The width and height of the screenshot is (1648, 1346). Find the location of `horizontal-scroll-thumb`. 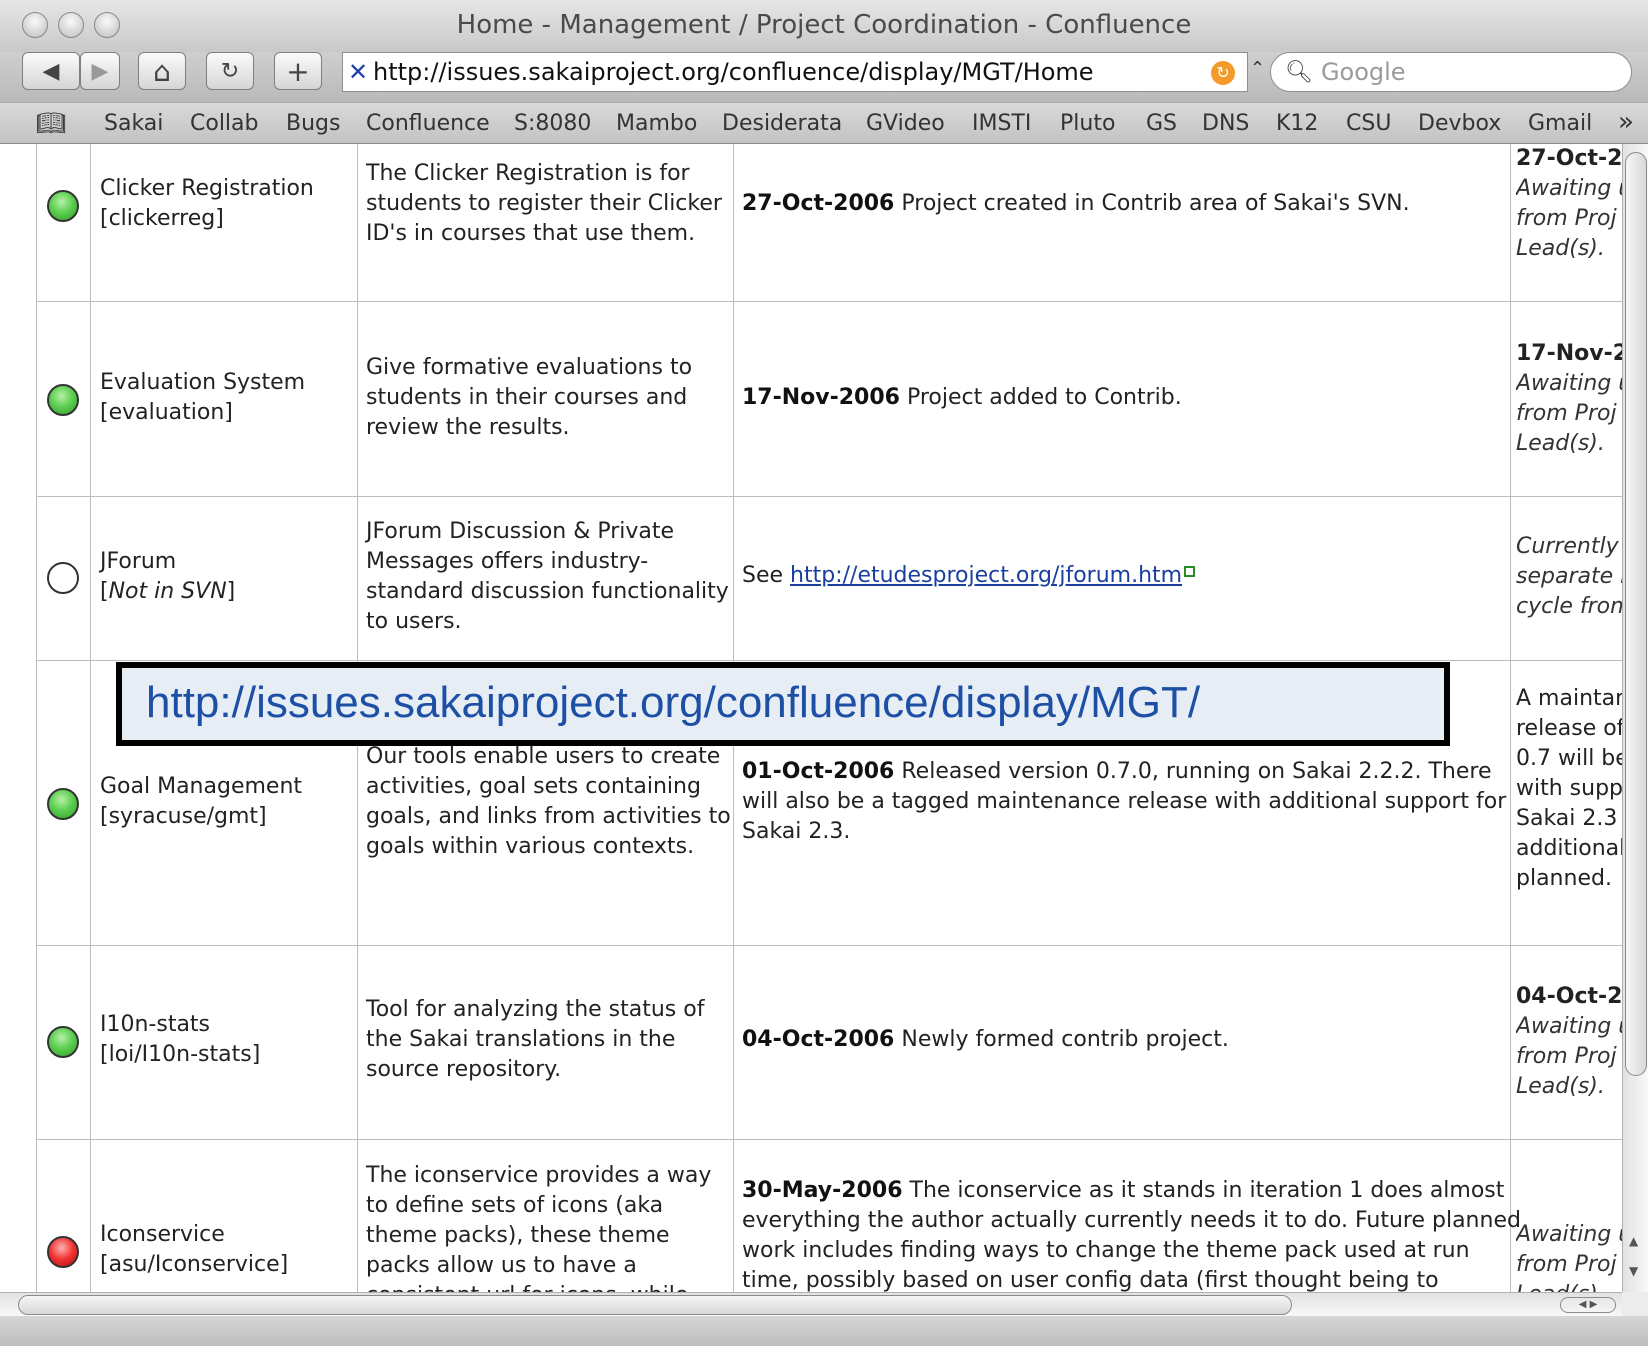

horizontal-scroll-thumb is located at coordinates (655, 1305).